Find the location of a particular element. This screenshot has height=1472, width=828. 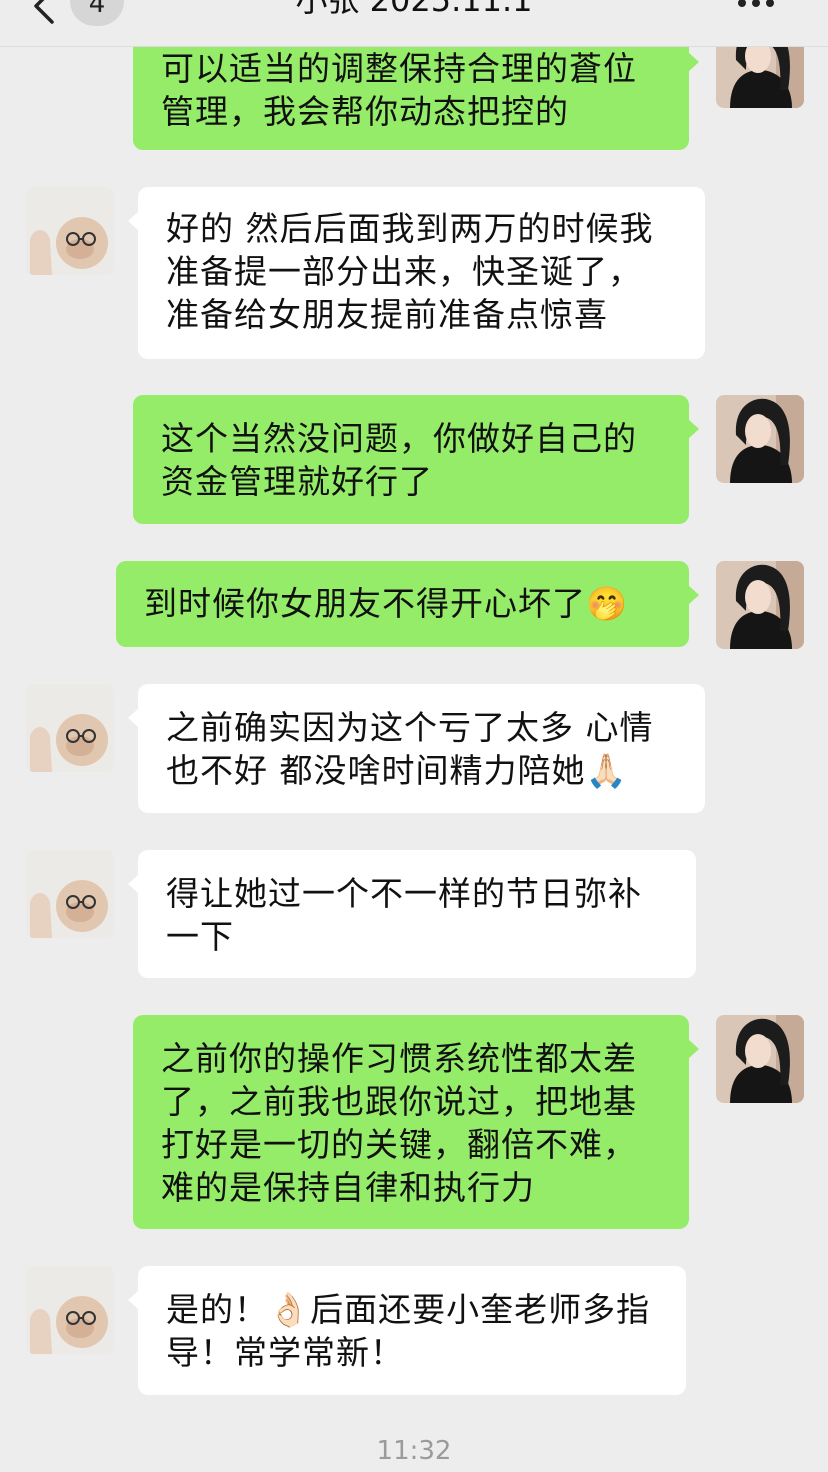

message-bubble-sent: 到时候你女朋友不得开心坏了🤭 is located at coordinates (407, 604).